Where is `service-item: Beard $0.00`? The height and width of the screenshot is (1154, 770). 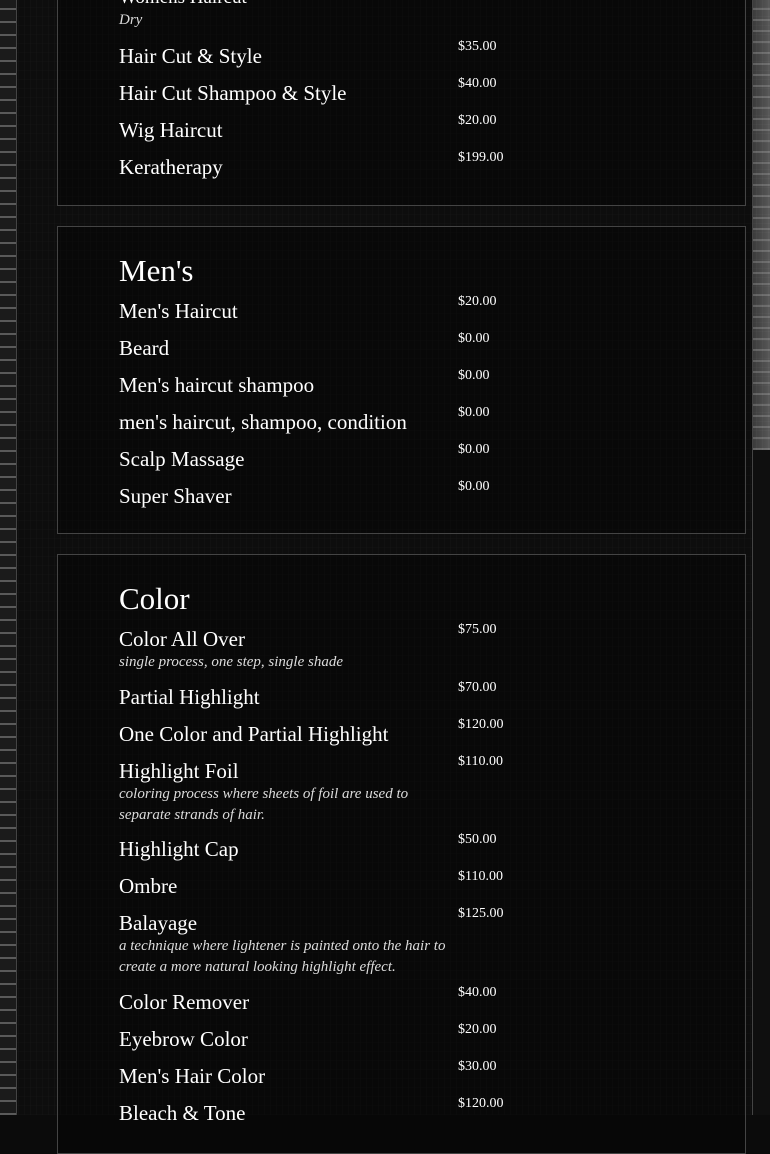
service-item: Beard $0.00 is located at coordinates (414, 345).